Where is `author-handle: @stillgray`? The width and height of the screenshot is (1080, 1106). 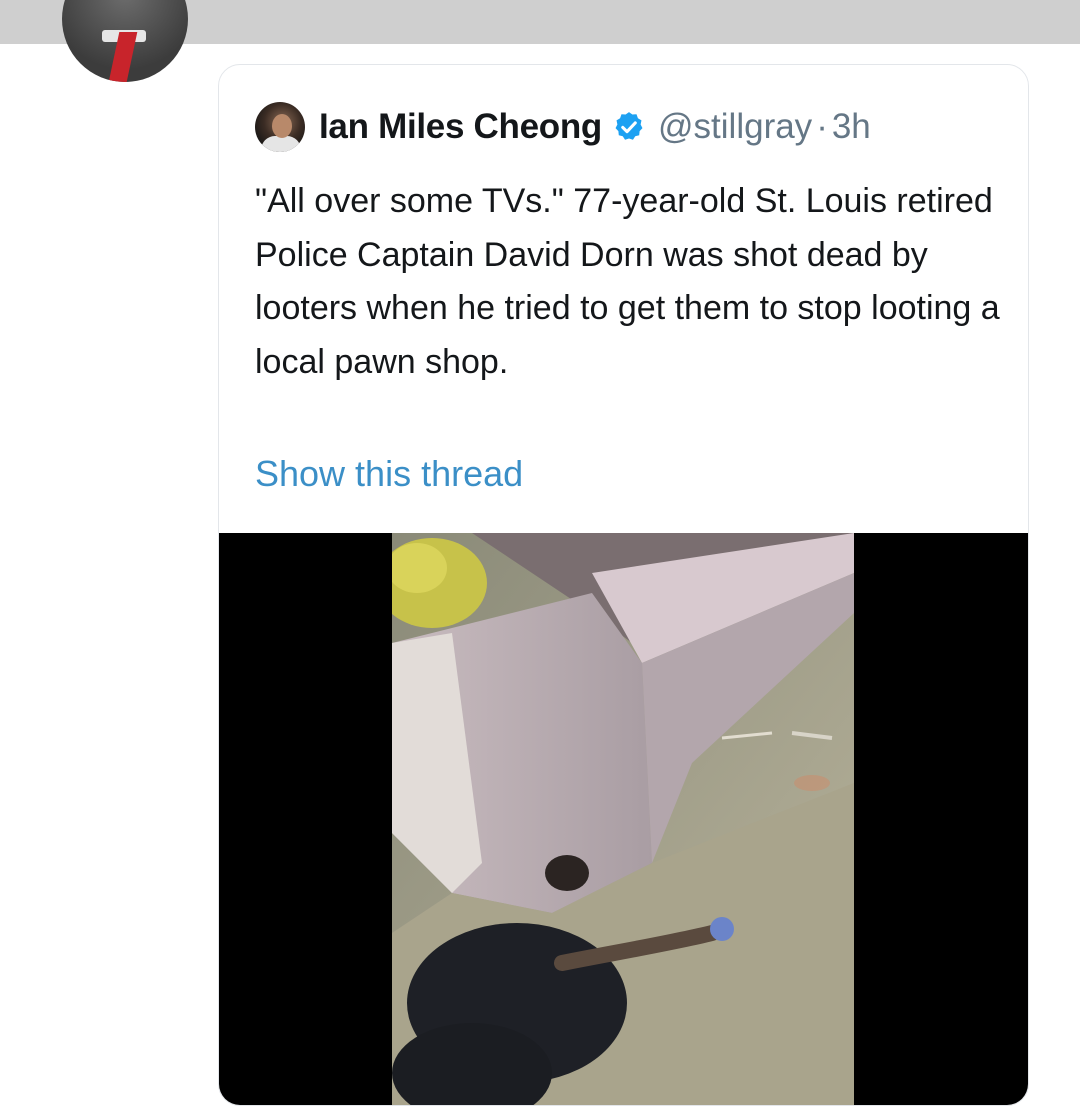 author-handle: @stillgray is located at coordinates (735, 127).